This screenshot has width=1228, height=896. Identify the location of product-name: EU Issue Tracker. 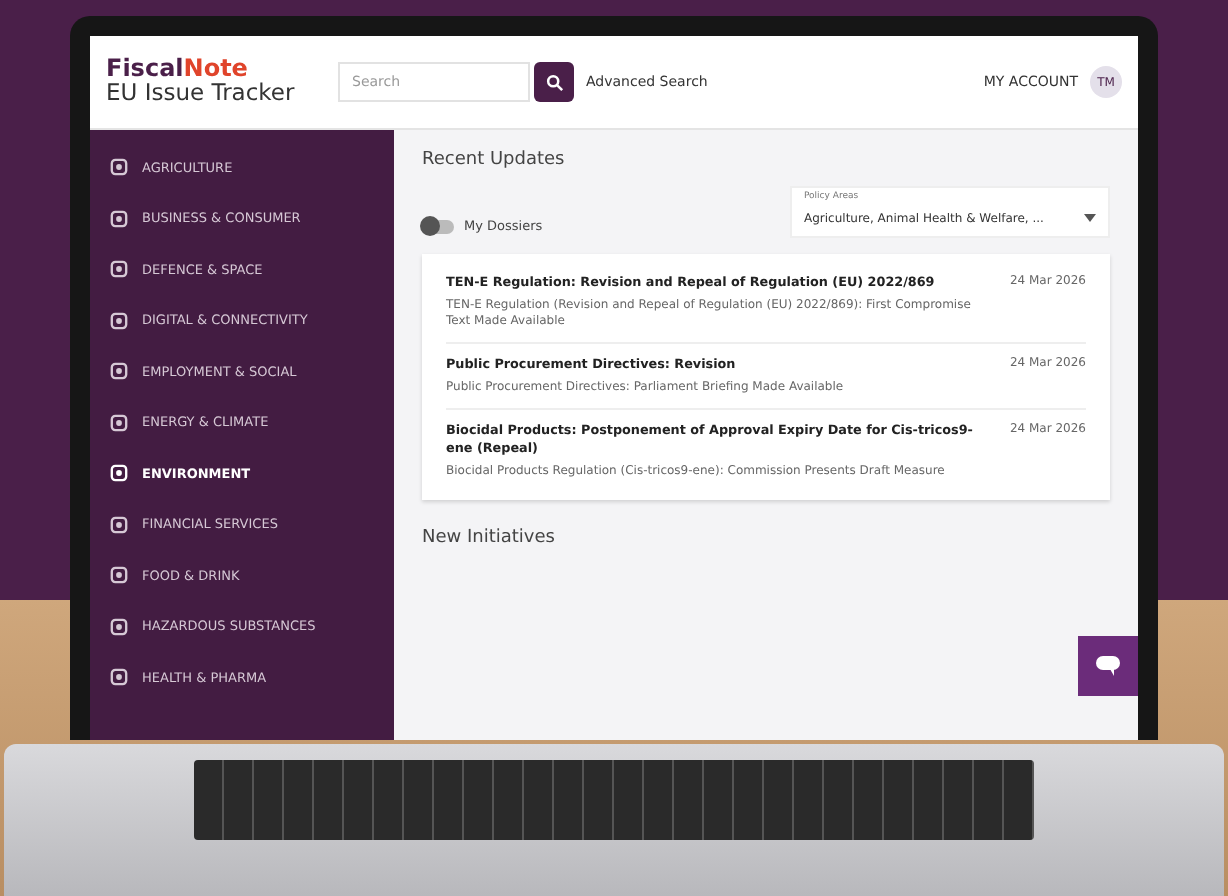
(201, 94).